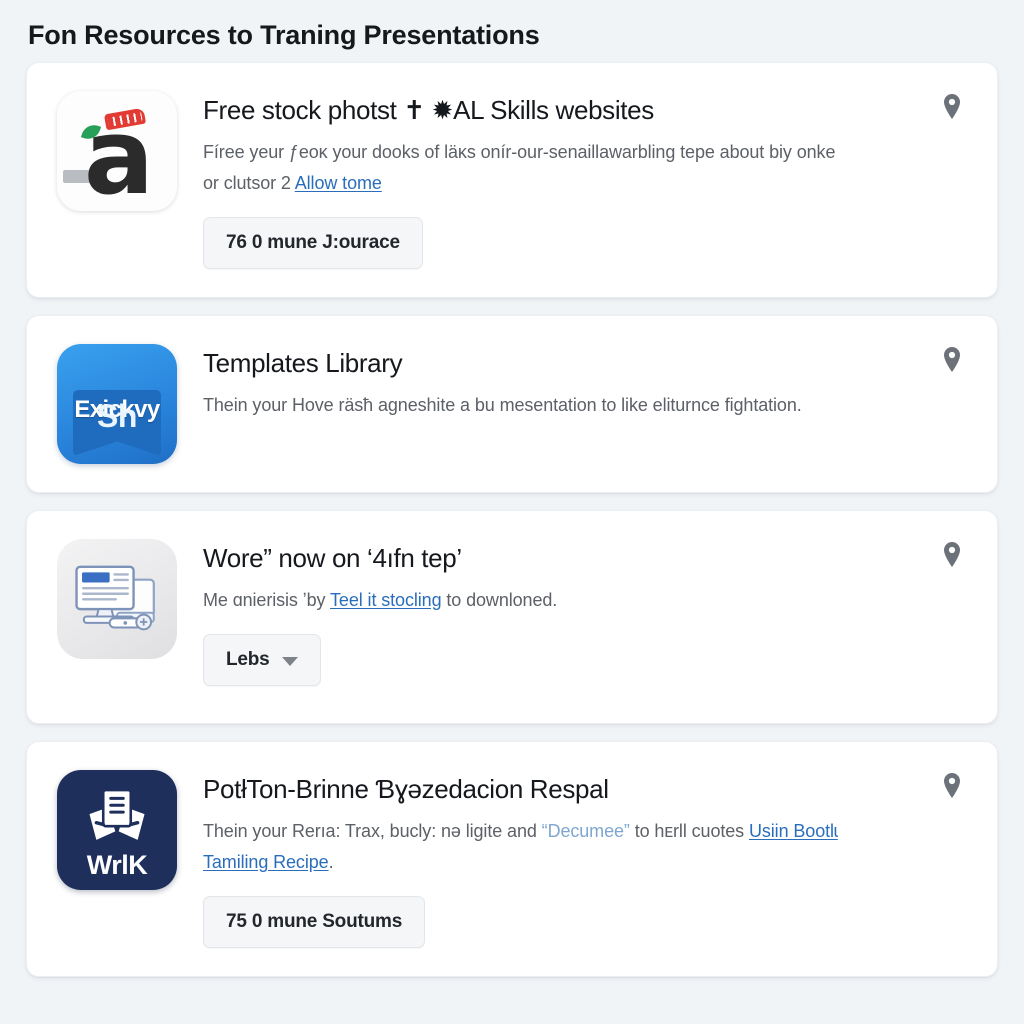 The image size is (1024, 1024). I want to click on description-text-tail: to downloned., so click(499, 600).